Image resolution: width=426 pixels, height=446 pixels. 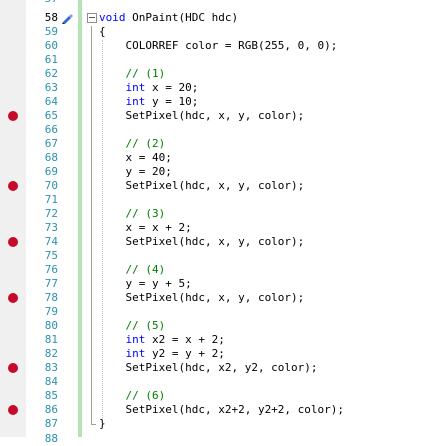 I want to click on code-token: {, so click(x=102, y=31).